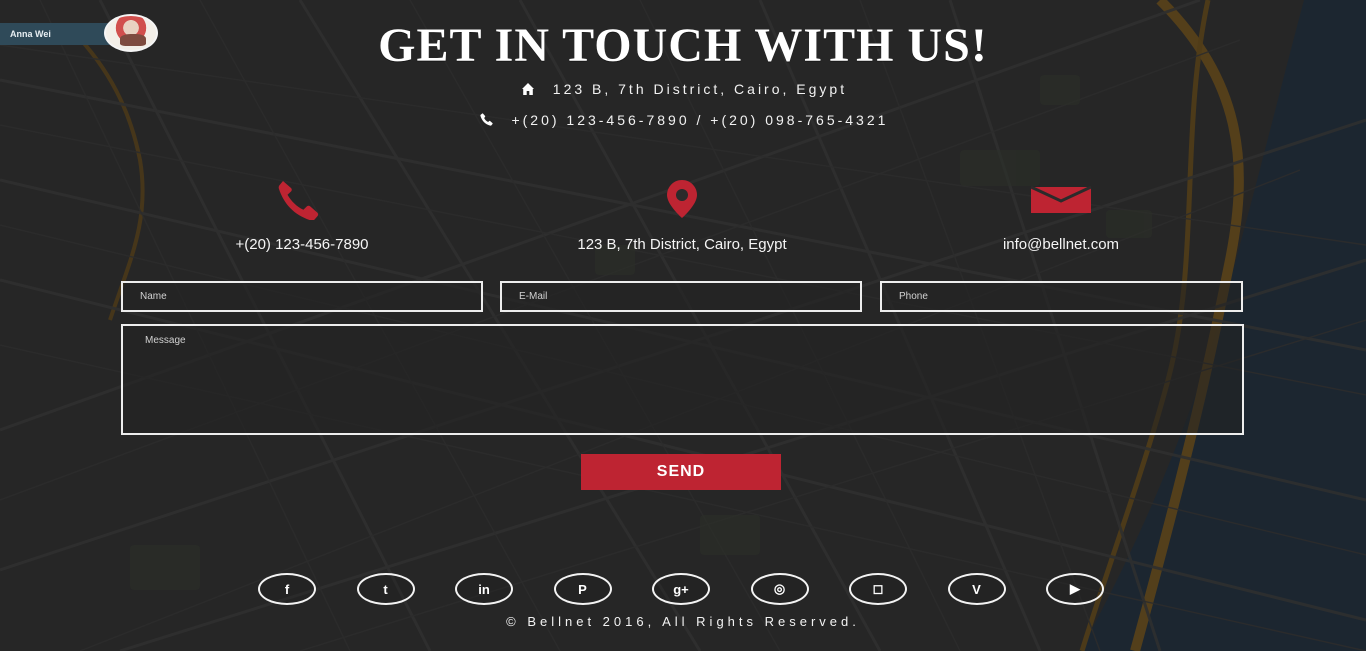  I want to click on contact-email-card: info@bellnet.com, so click(1061, 215).